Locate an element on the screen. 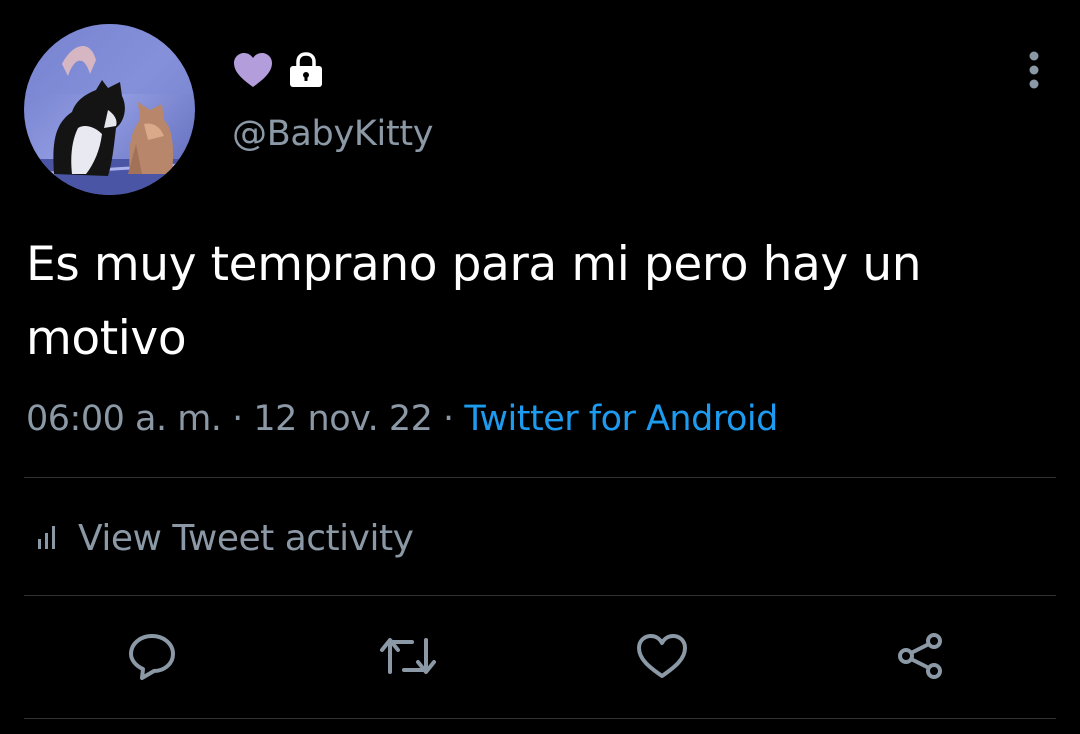 The height and width of the screenshot is (734, 1080). retweet-icon is located at coordinates (408, 658).